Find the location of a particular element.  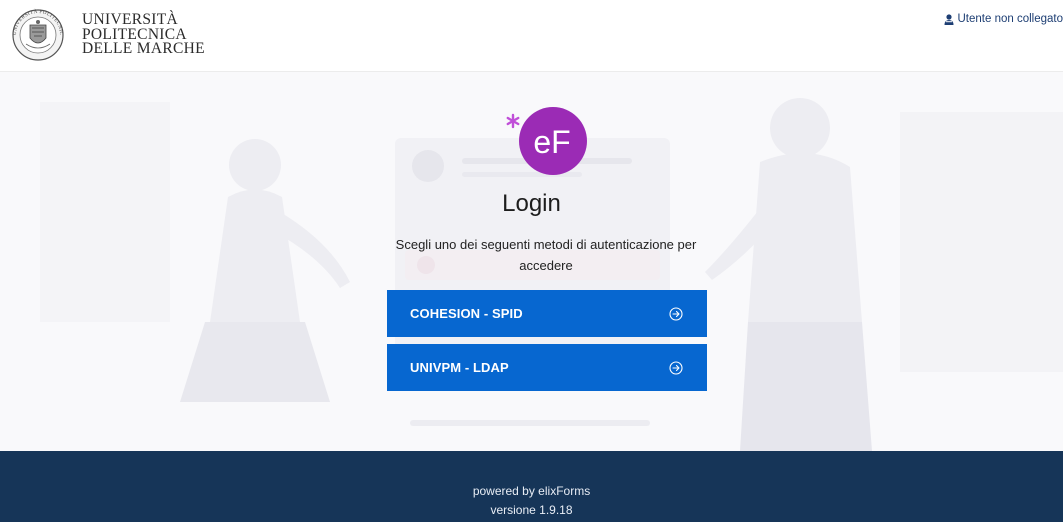

user-status-label: Utente non collegato is located at coordinates (1010, 19).